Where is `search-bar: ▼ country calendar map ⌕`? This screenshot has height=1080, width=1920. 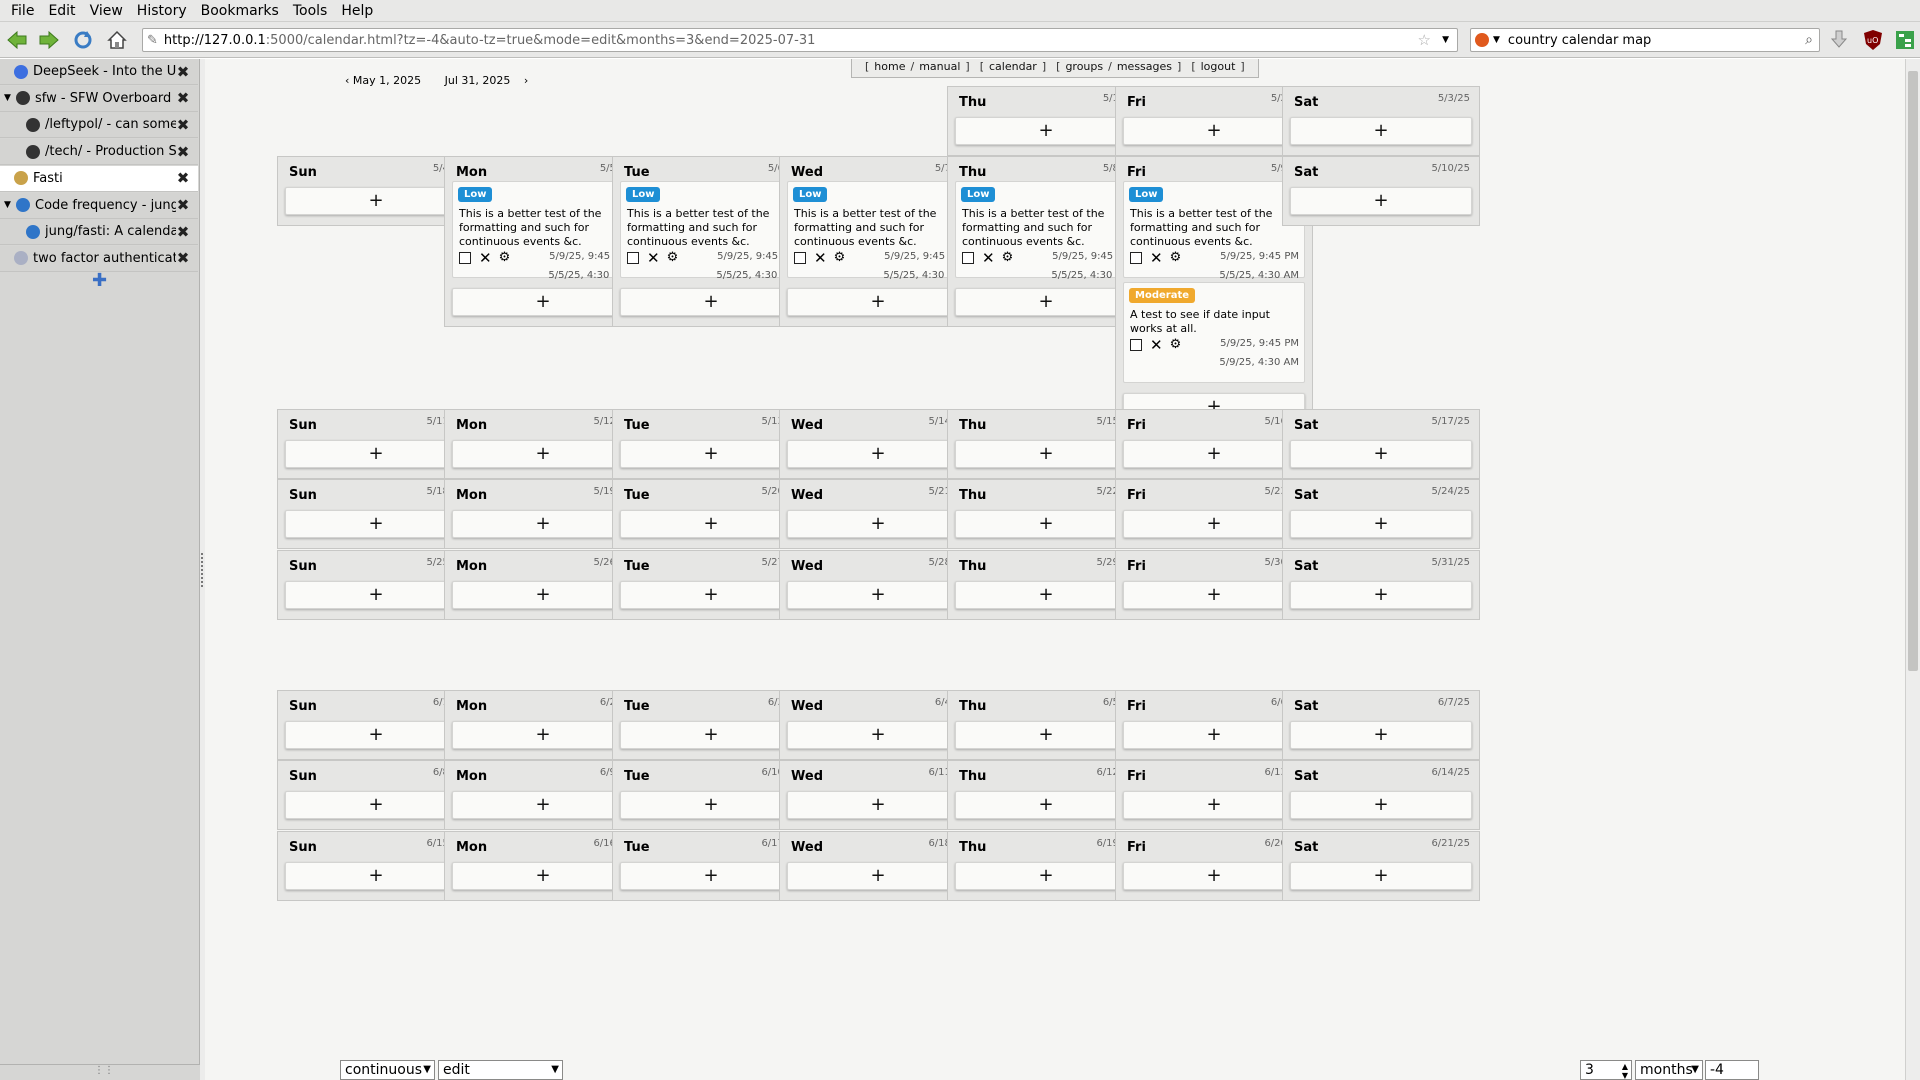 search-bar: ▼ country calendar map ⌕ is located at coordinates (1645, 40).